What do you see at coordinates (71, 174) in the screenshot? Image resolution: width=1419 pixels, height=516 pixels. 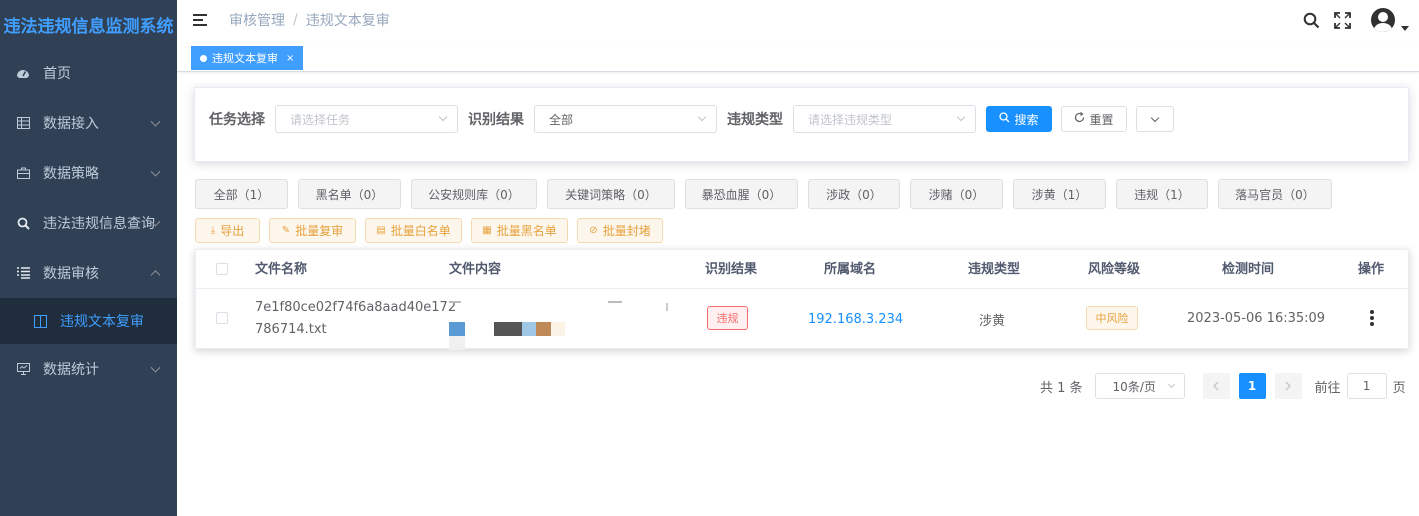 I see `sidebar-item-label: 数据策略` at bounding box center [71, 174].